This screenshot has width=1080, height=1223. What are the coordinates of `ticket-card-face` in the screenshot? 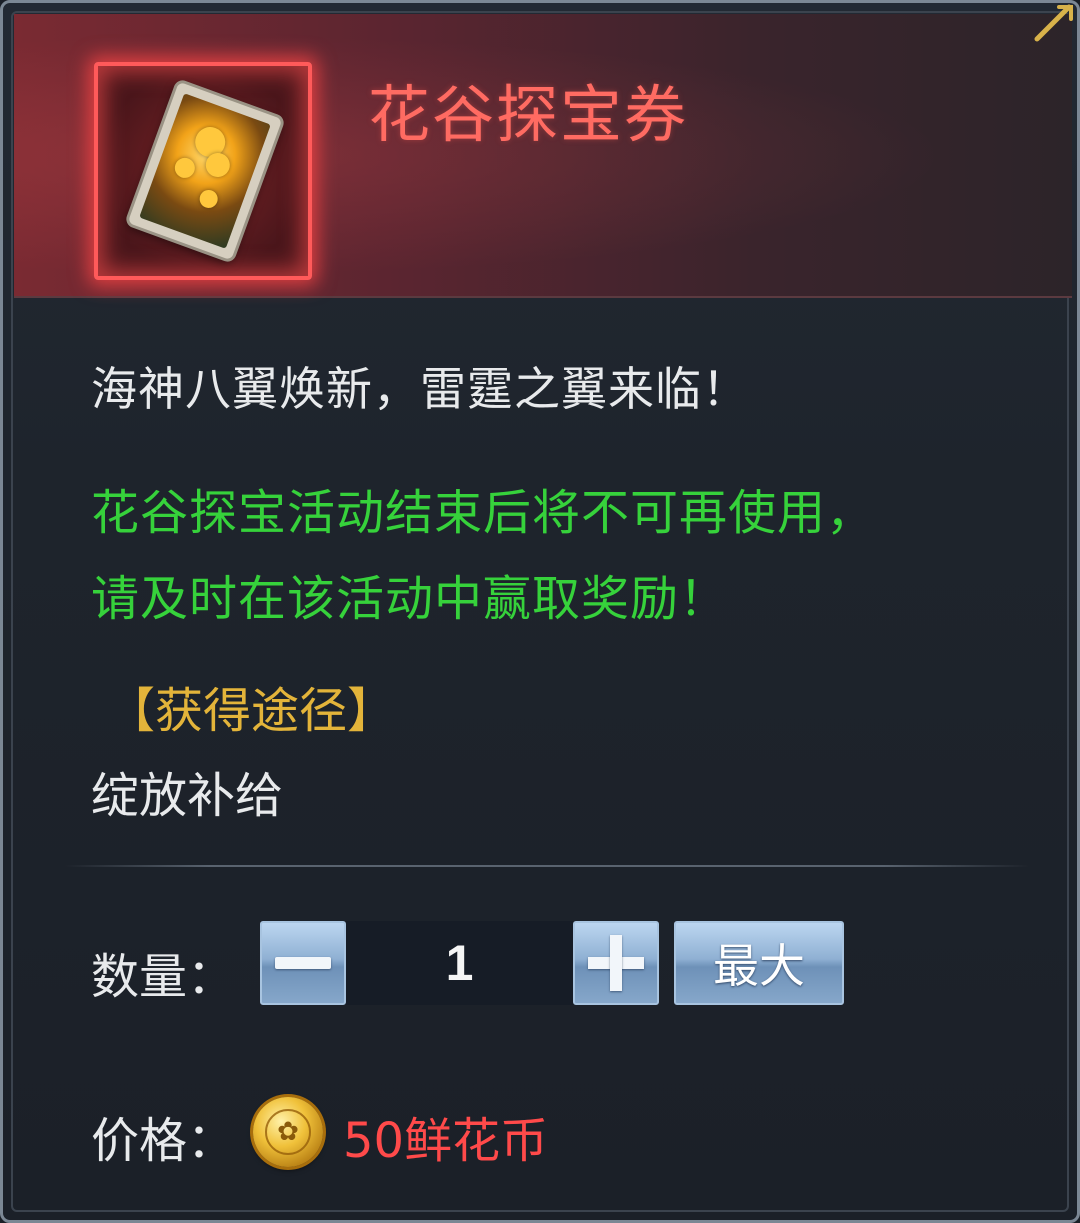 It's located at (205, 171).